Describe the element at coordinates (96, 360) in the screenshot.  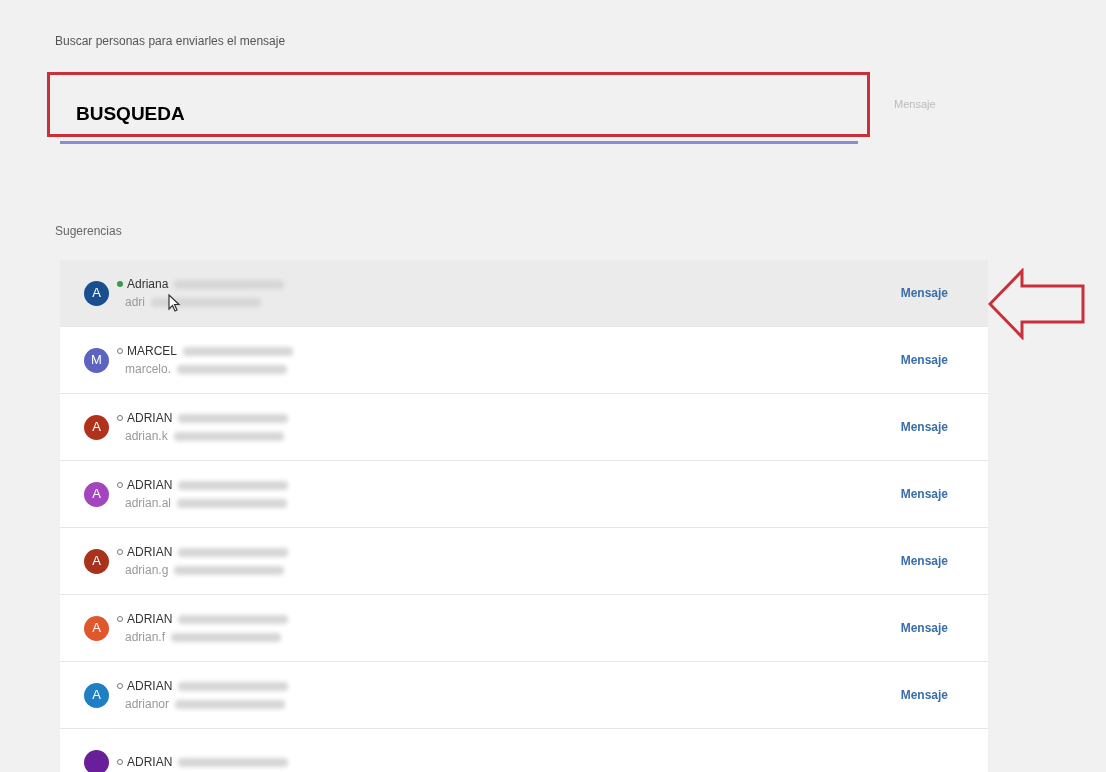
I see `avatar: M` at that location.